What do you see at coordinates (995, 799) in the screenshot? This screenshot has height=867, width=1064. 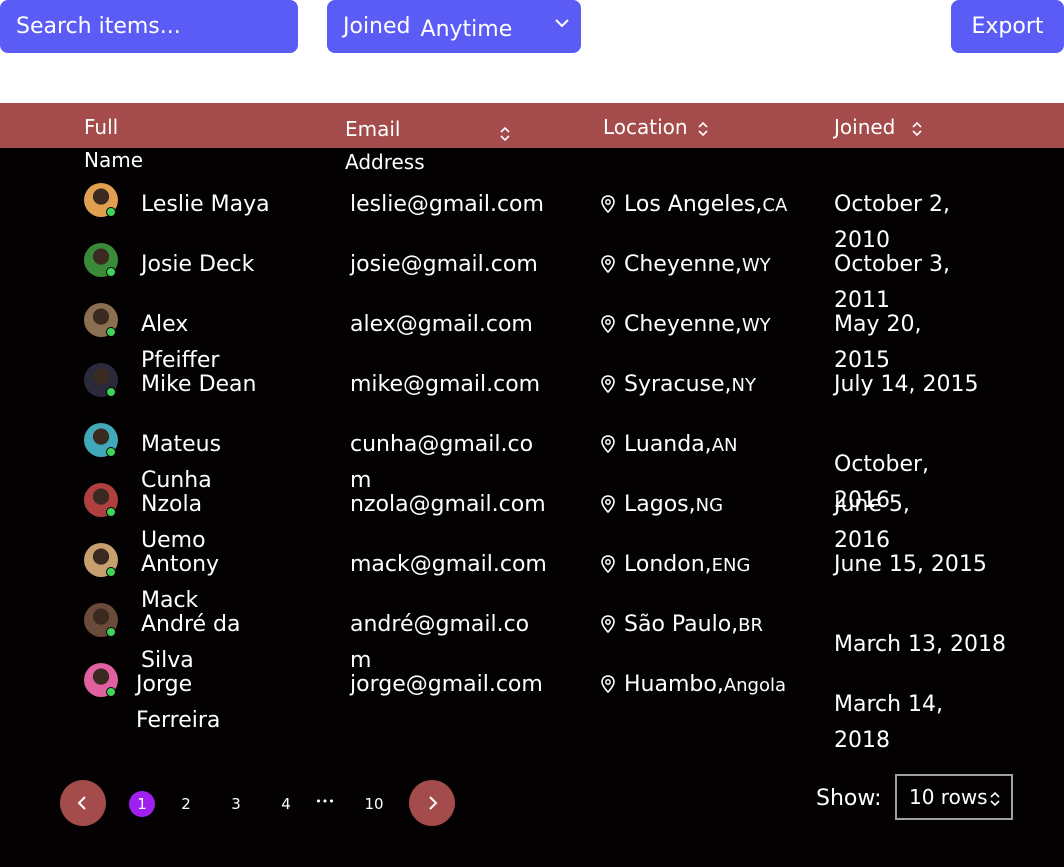 I see `select-arrows-icon` at bounding box center [995, 799].